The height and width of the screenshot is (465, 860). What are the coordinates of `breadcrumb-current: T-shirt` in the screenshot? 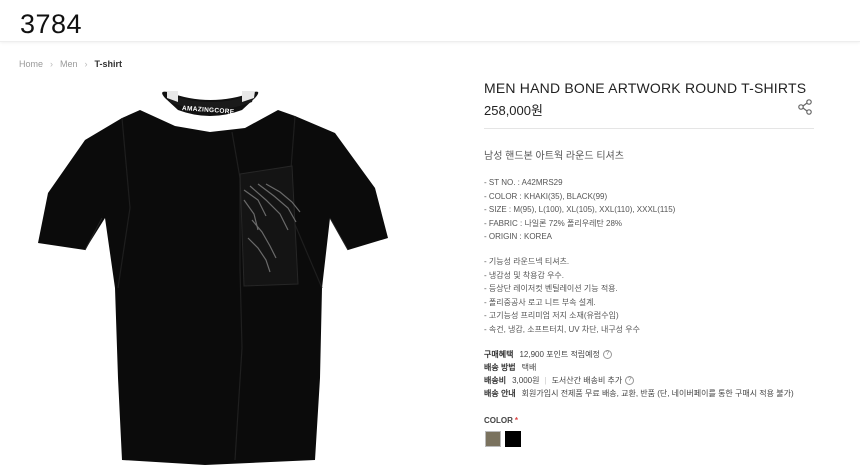 It's located at (109, 64).